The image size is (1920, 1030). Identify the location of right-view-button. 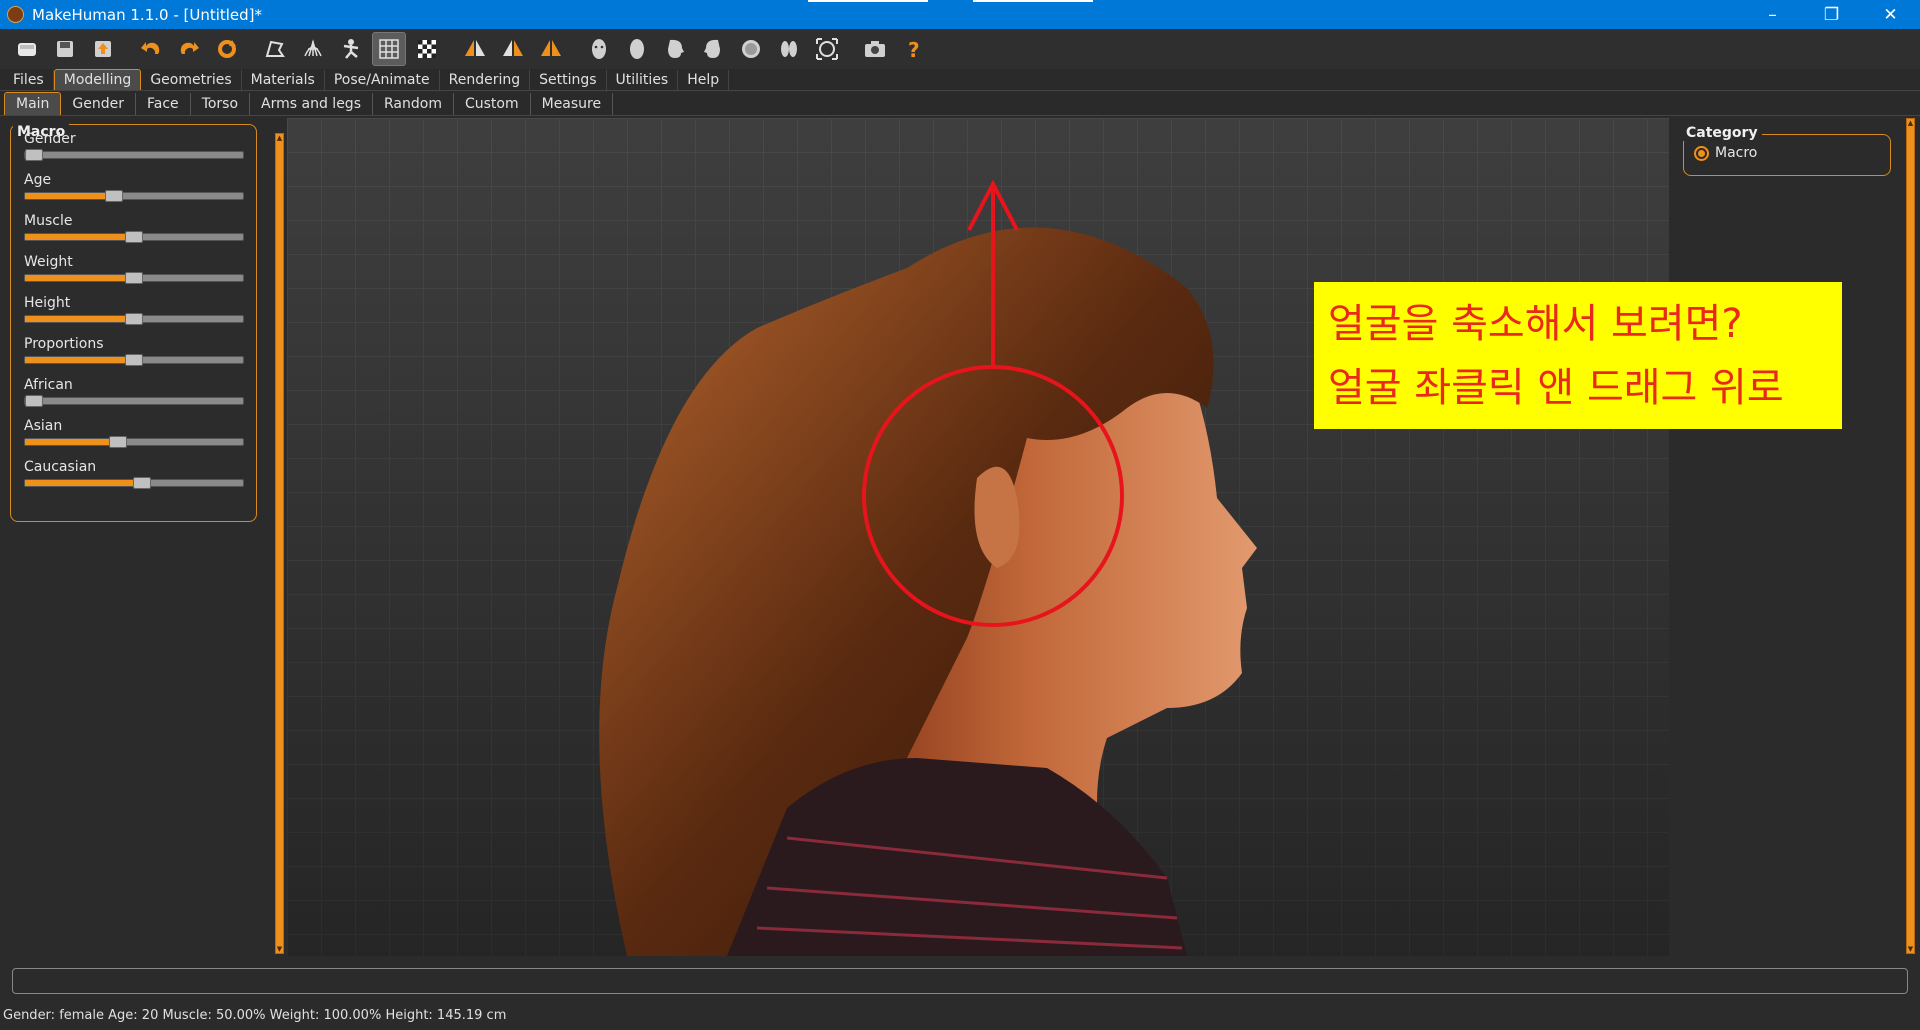
(713, 49).